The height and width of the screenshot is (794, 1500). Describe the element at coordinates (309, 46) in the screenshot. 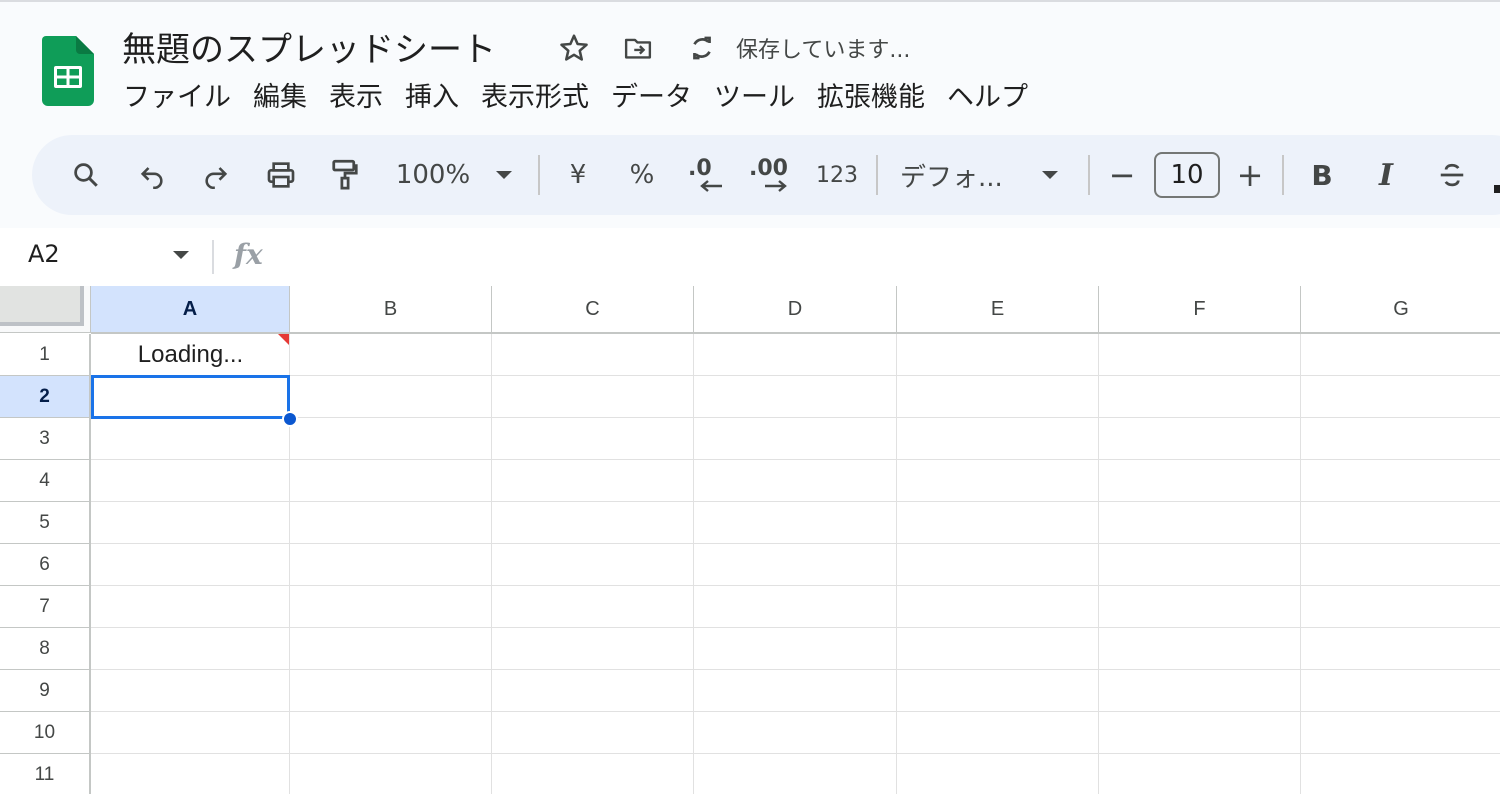

I see `document-title: 無題のスプレッドシート` at that location.